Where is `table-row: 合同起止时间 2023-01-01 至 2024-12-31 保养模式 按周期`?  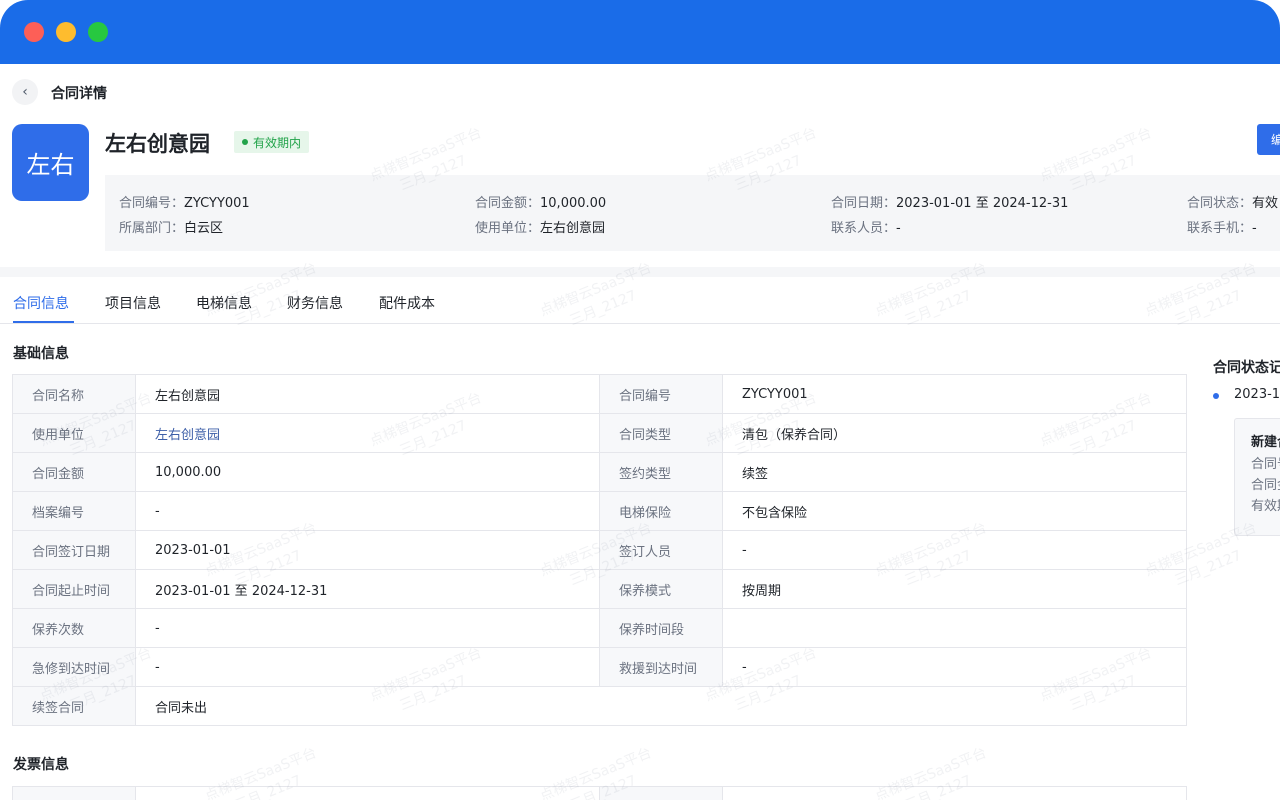
table-row: 合同起止时间 2023-01-01 至 2024-12-31 保养模式 按周期 is located at coordinates (599, 589).